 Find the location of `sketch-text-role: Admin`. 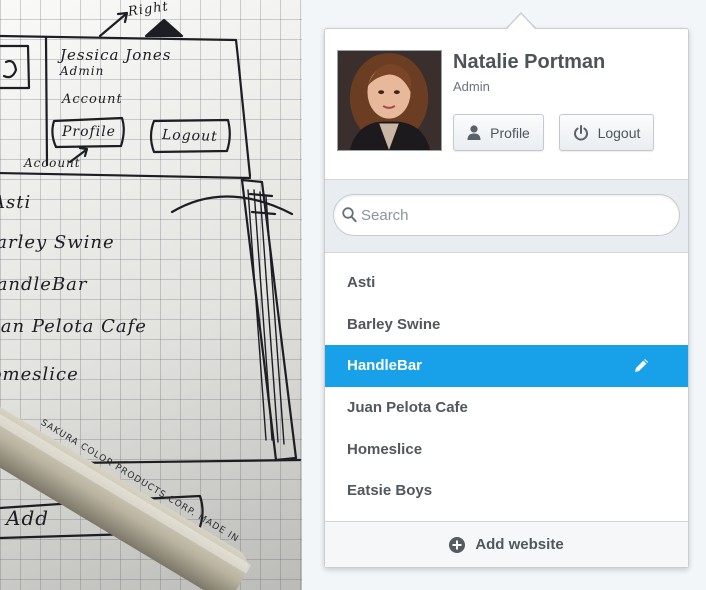

sketch-text-role: Admin is located at coordinates (82, 71).